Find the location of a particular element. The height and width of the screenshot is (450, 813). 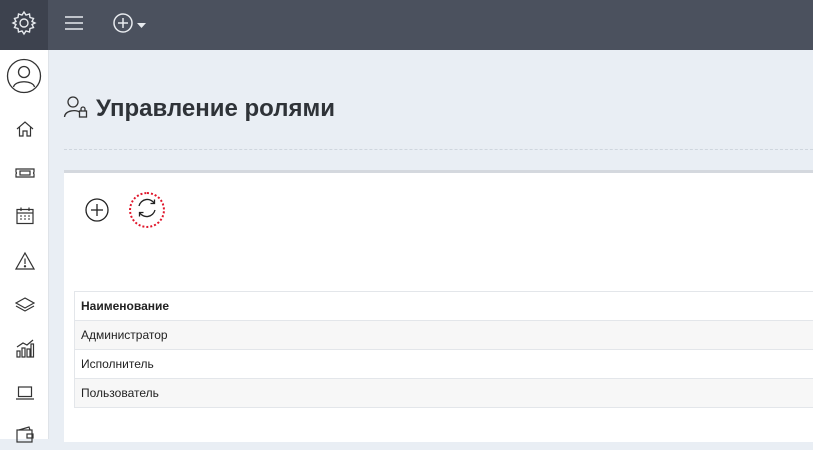

sidebar-item-home is located at coordinates (25, 131).